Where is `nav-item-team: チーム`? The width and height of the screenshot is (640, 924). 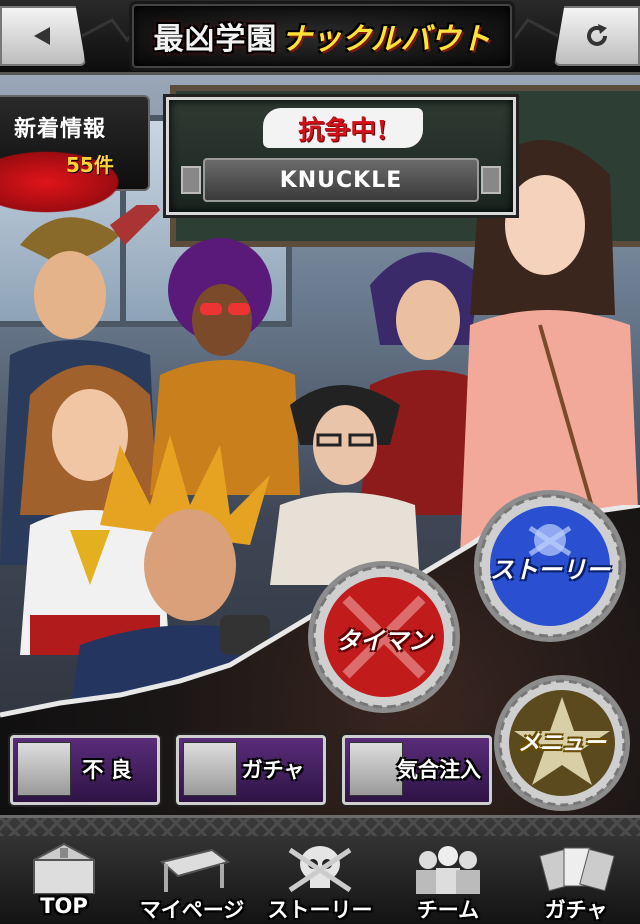 nav-item-team: チーム is located at coordinates (448, 879).